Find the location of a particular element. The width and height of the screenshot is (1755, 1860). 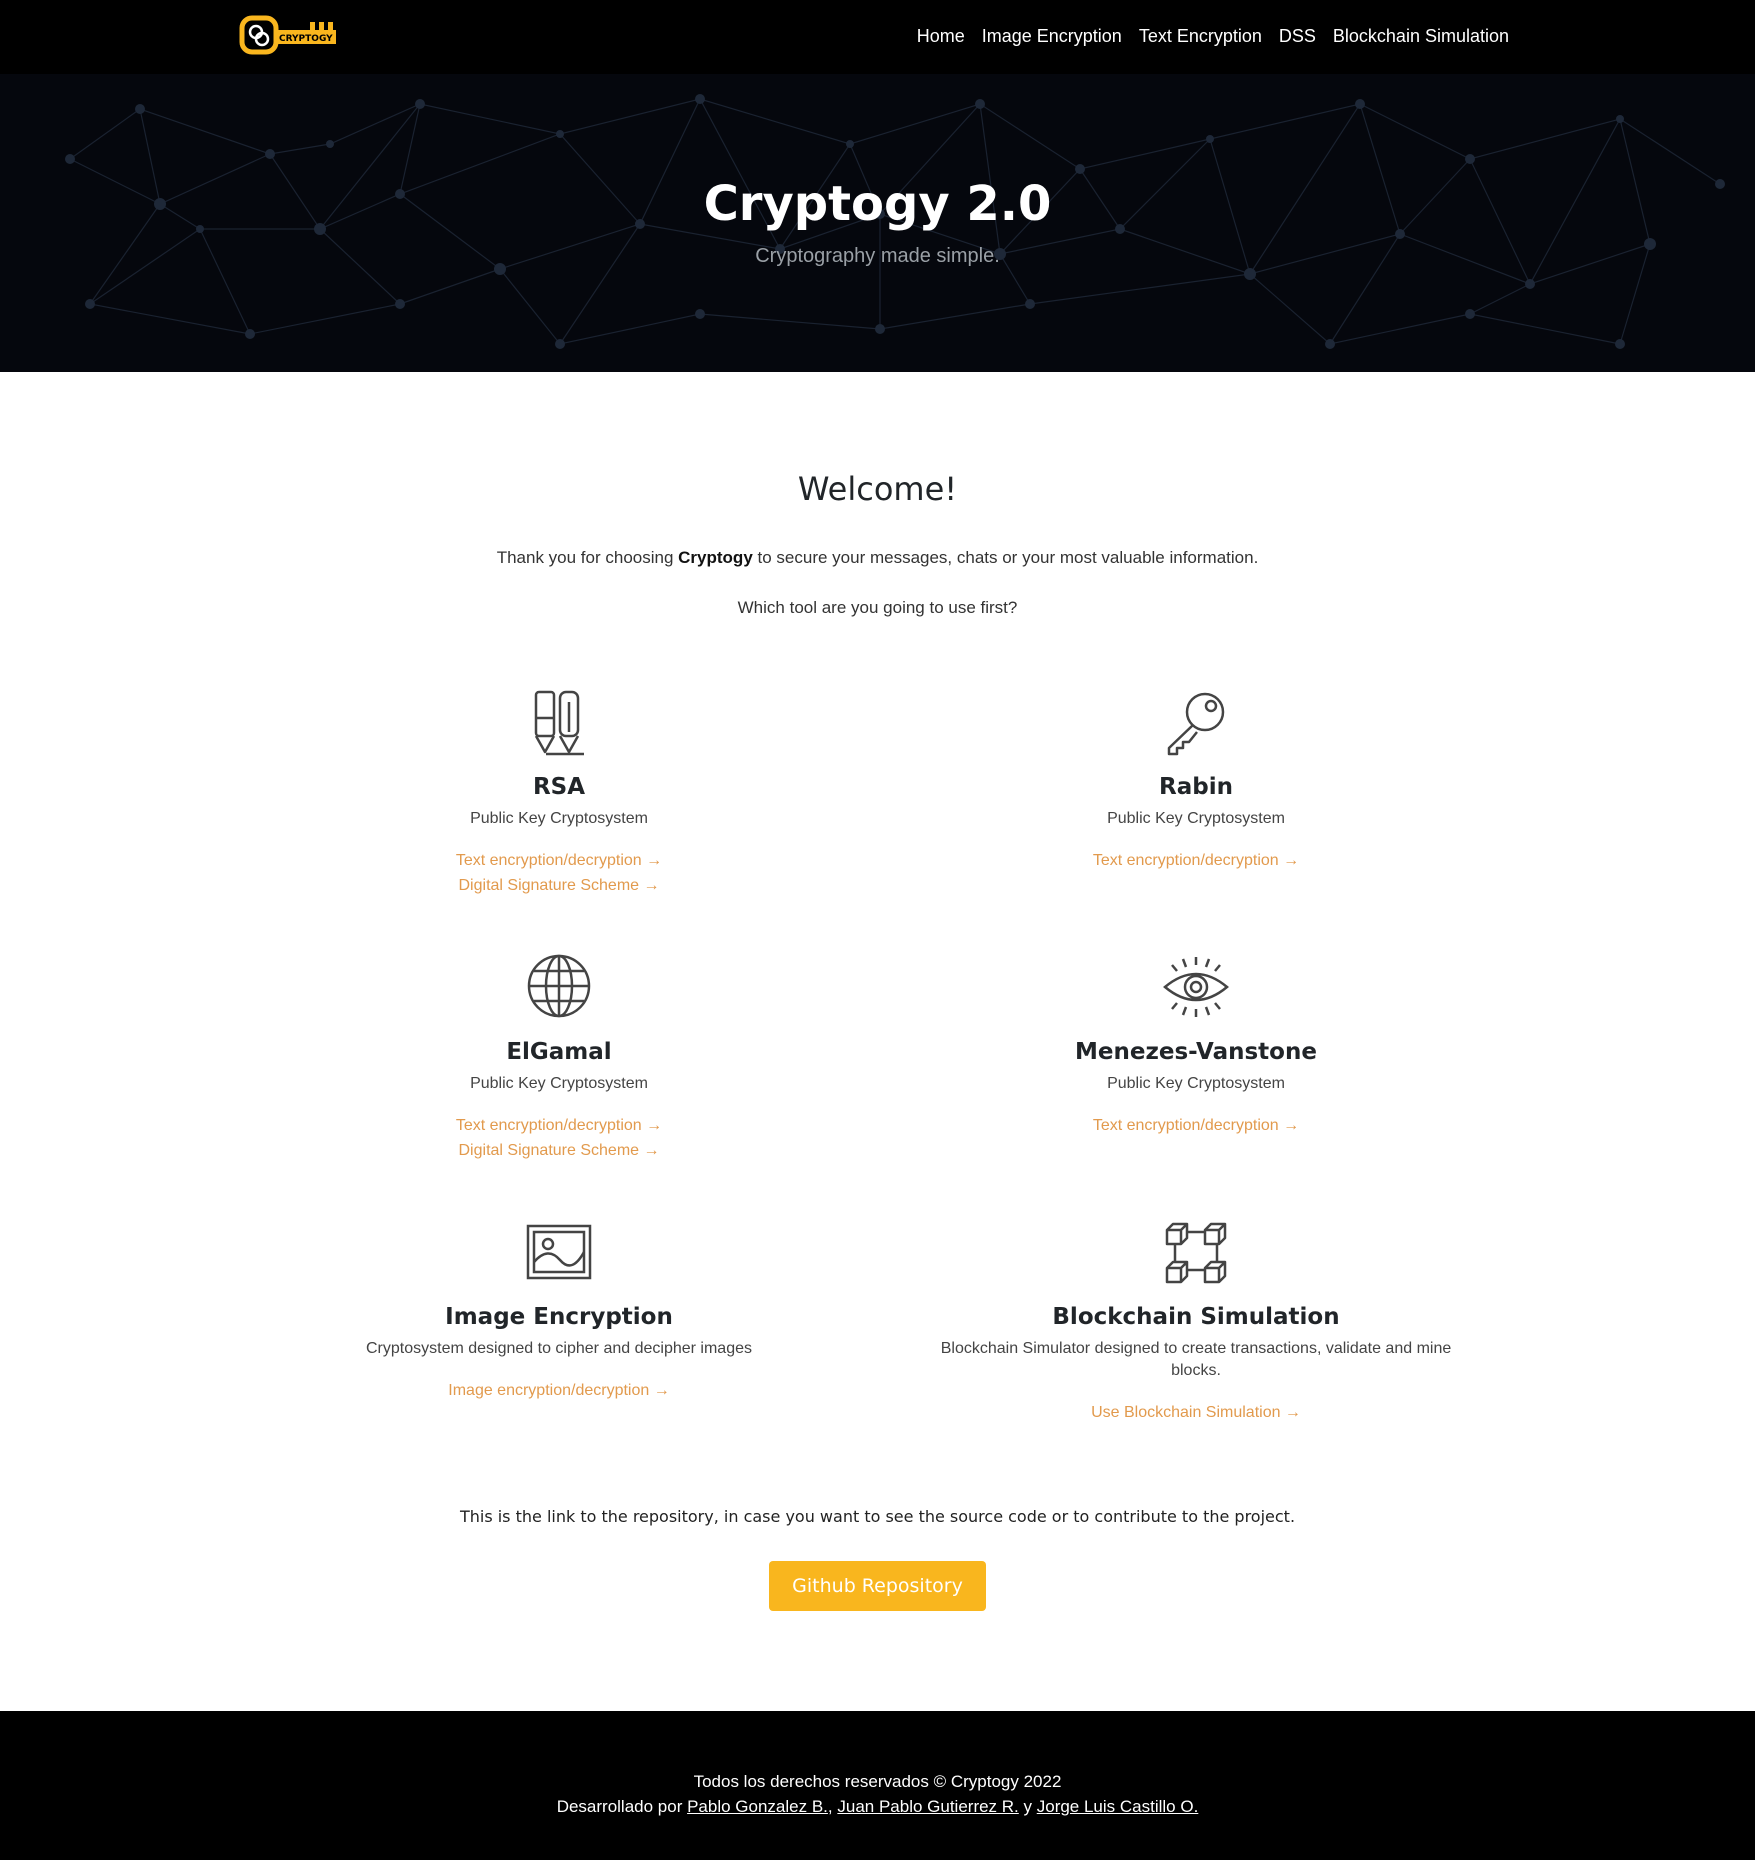

credits-prefix: Desarrollado por is located at coordinates (622, 1806).